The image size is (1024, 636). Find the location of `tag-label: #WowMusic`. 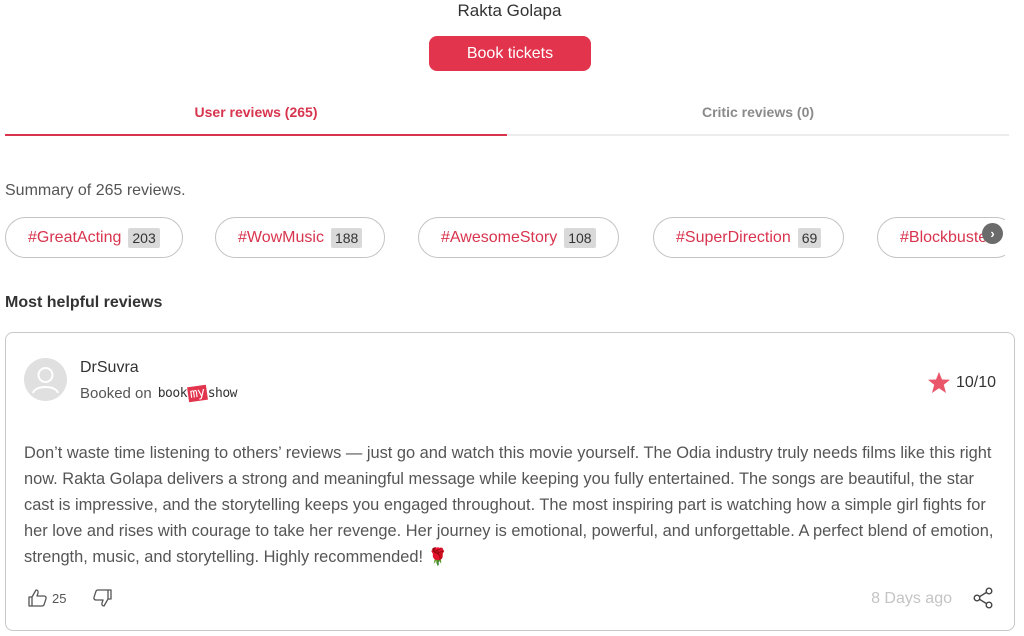

tag-label: #WowMusic is located at coordinates (281, 237).